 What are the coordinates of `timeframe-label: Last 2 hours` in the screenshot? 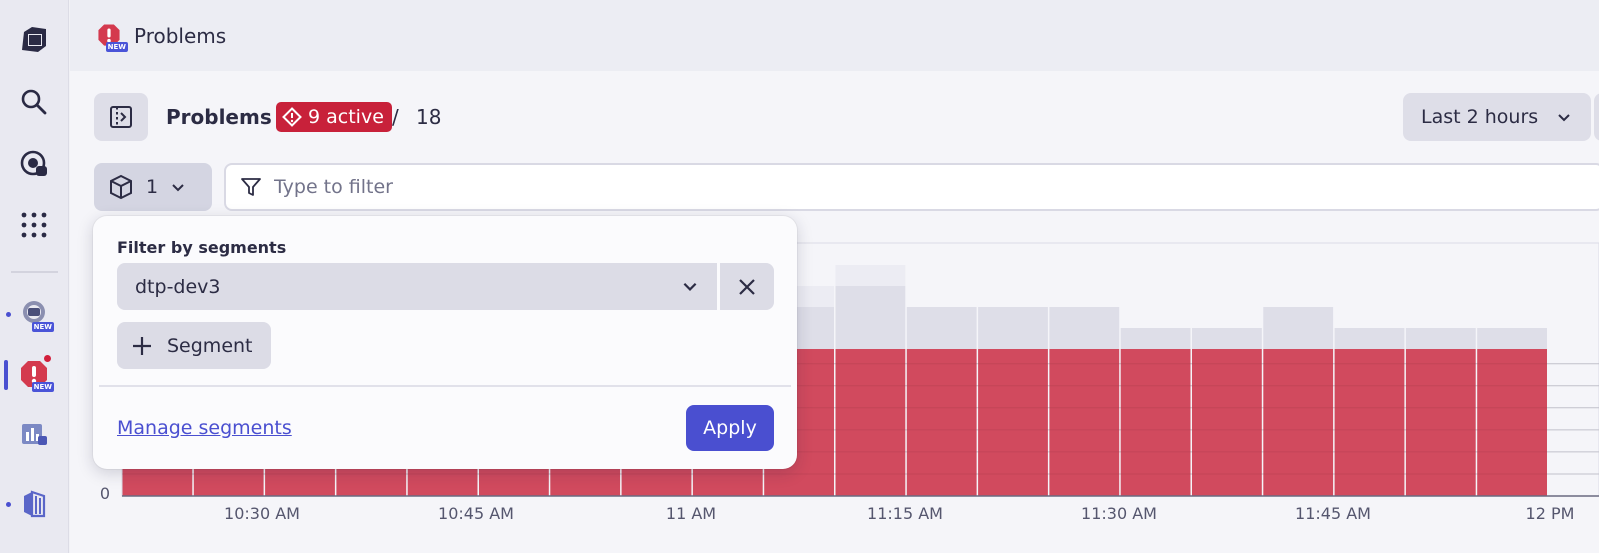 It's located at (1480, 117).